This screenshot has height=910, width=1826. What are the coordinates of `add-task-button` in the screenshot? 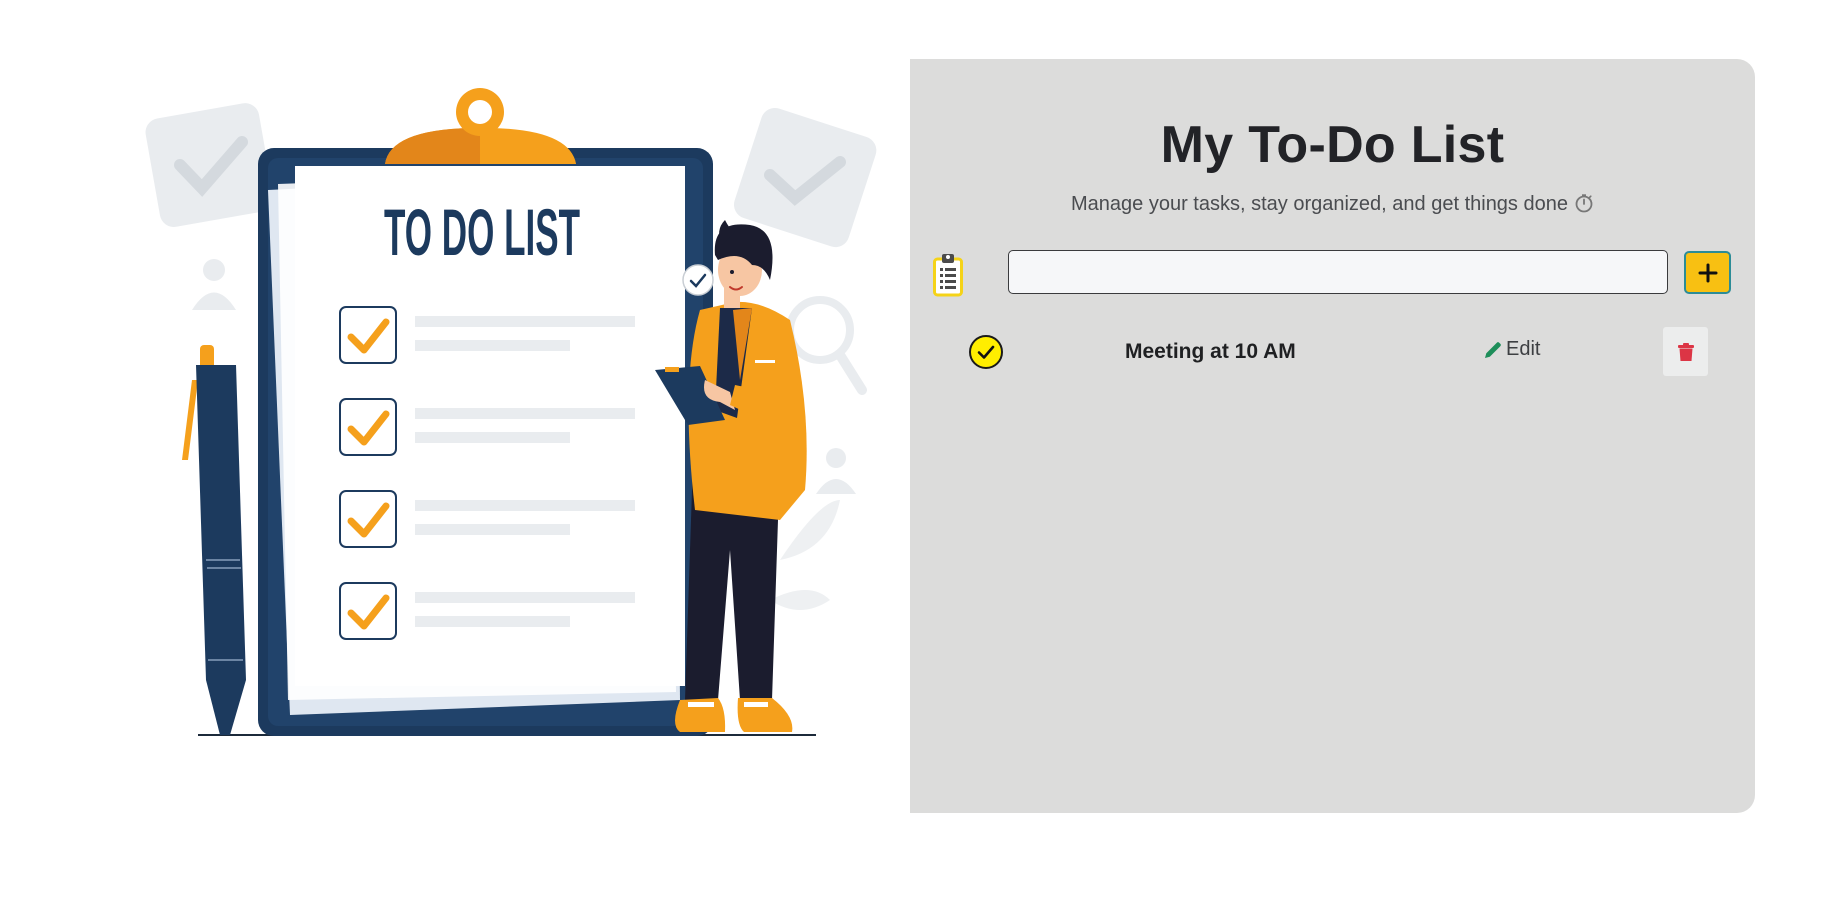 It's located at (1707, 272).